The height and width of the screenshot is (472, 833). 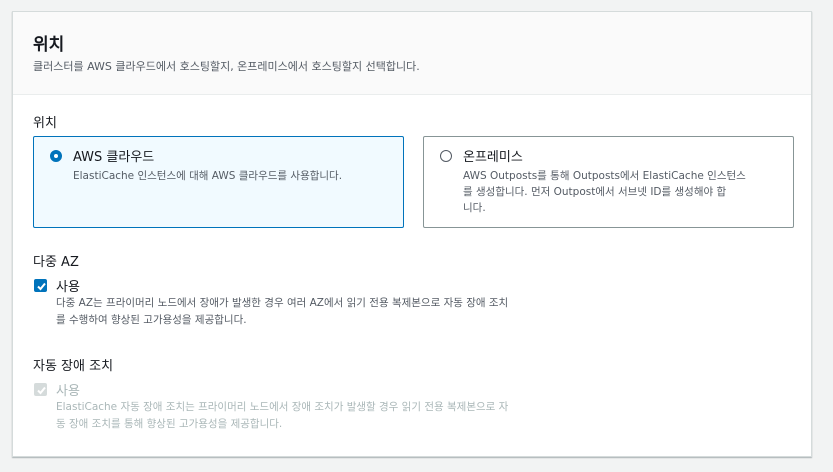 What do you see at coordinates (56, 262) in the screenshot?
I see `multi-az-label: 다중 AZ` at bounding box center [56, 262].